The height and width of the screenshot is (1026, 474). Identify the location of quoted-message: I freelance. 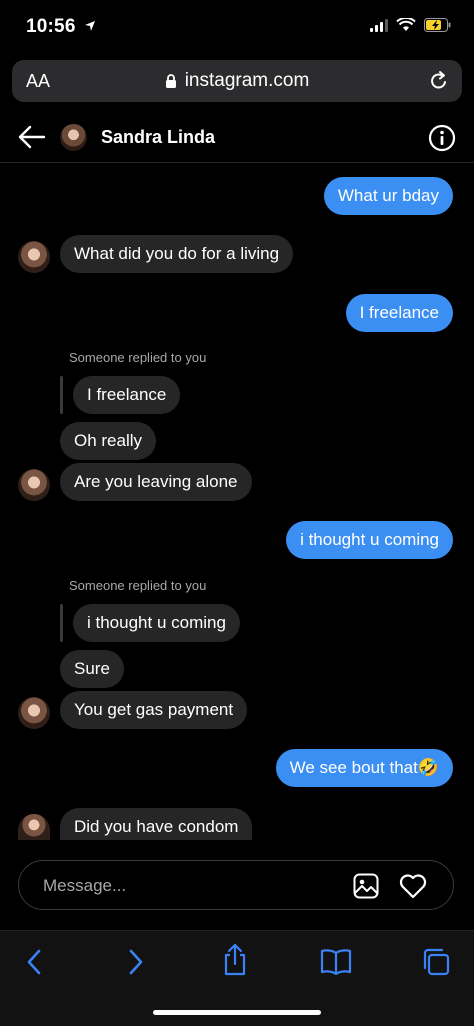
(127, 395).